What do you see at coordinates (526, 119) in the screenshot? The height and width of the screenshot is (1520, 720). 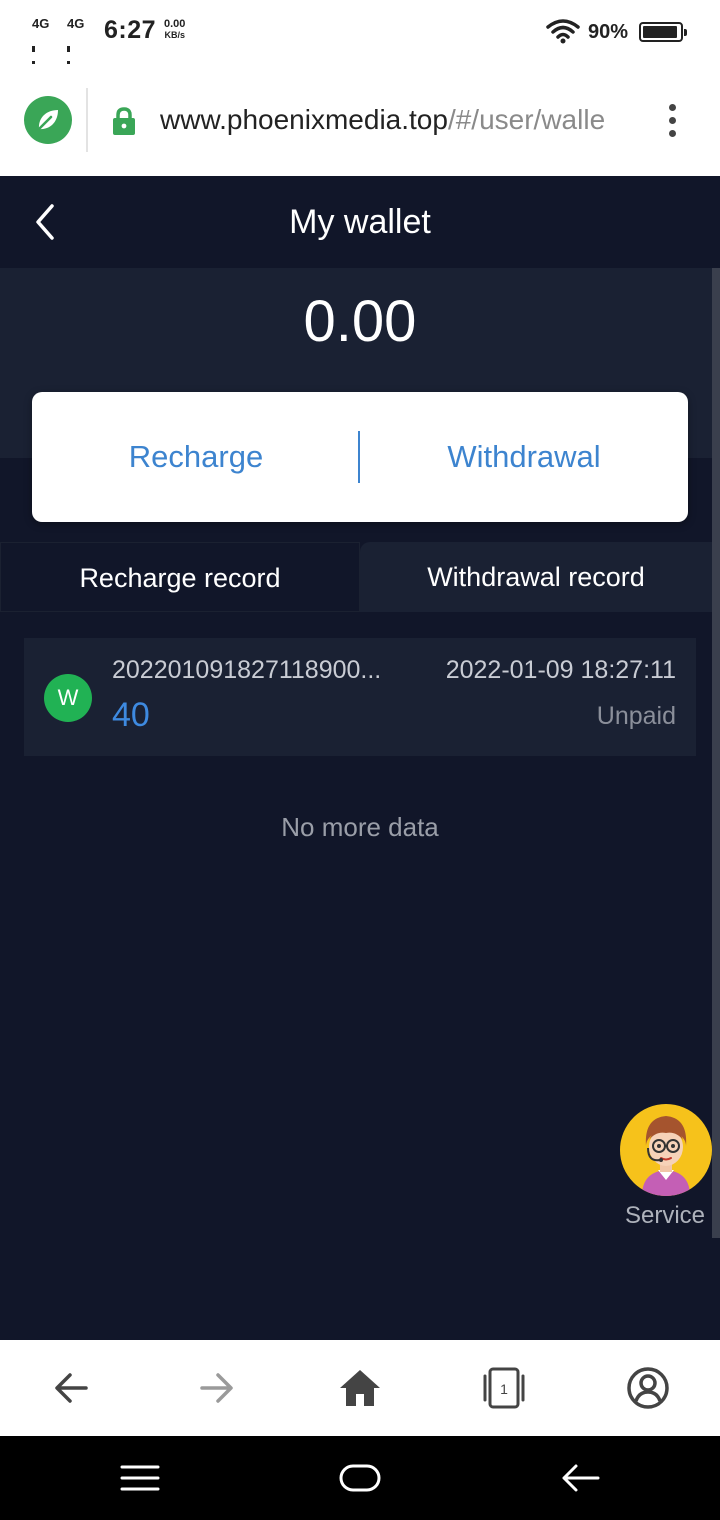 I see `url-path: /#/user/walle` at bounding box center [526, 119].